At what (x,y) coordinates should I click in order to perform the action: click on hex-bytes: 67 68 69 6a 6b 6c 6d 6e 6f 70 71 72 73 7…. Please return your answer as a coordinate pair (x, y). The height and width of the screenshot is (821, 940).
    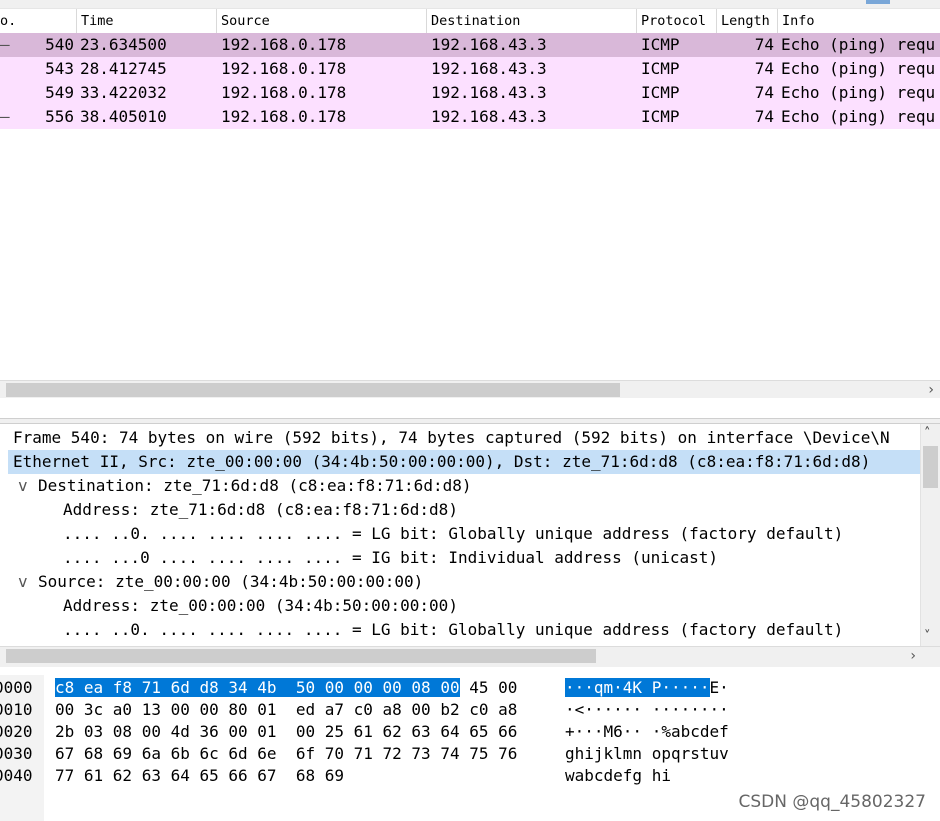
    Looking at the image, I should click on (286, 754).